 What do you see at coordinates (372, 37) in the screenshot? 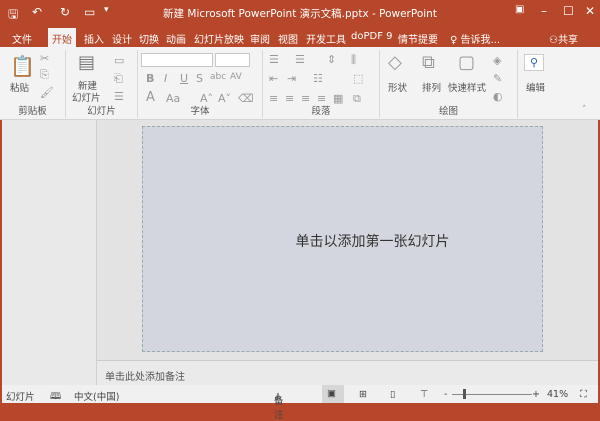
I see `tab-dopdf: doPDF 9` at bounding box center [372, 37].